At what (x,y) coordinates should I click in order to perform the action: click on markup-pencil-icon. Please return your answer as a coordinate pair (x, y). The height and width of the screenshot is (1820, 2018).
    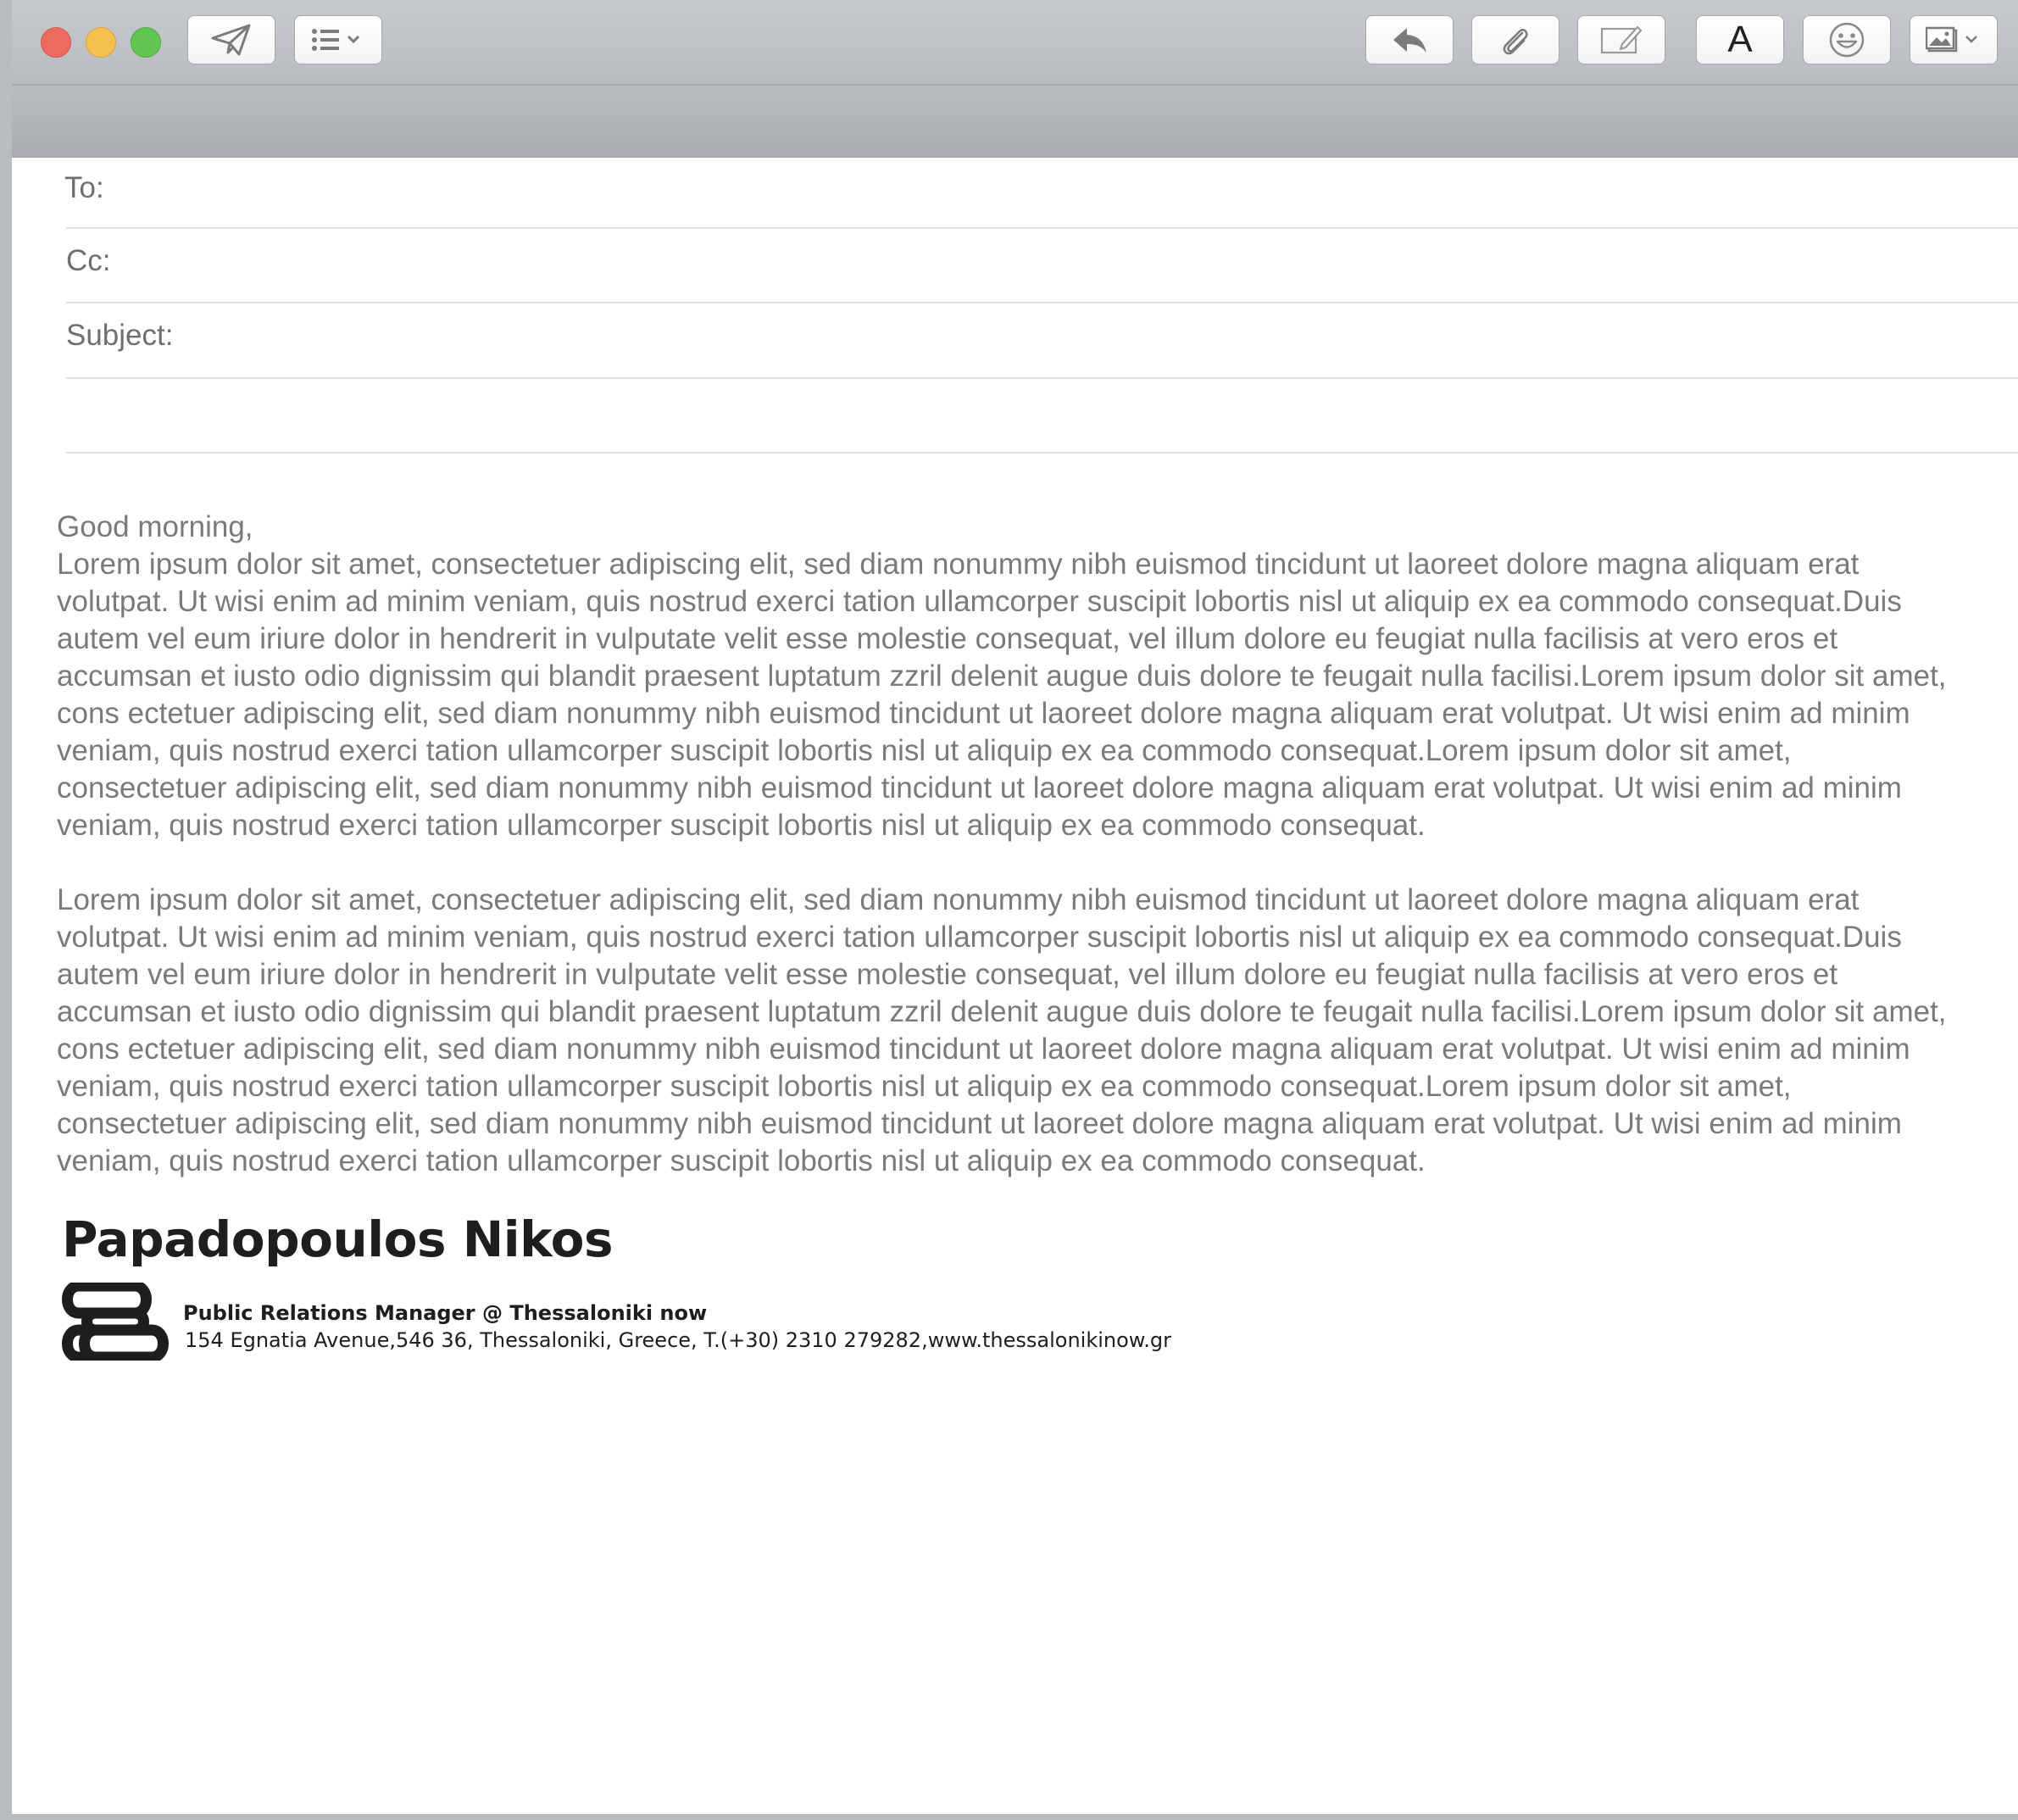
    Looking at the image, I should click on (1621, 40).